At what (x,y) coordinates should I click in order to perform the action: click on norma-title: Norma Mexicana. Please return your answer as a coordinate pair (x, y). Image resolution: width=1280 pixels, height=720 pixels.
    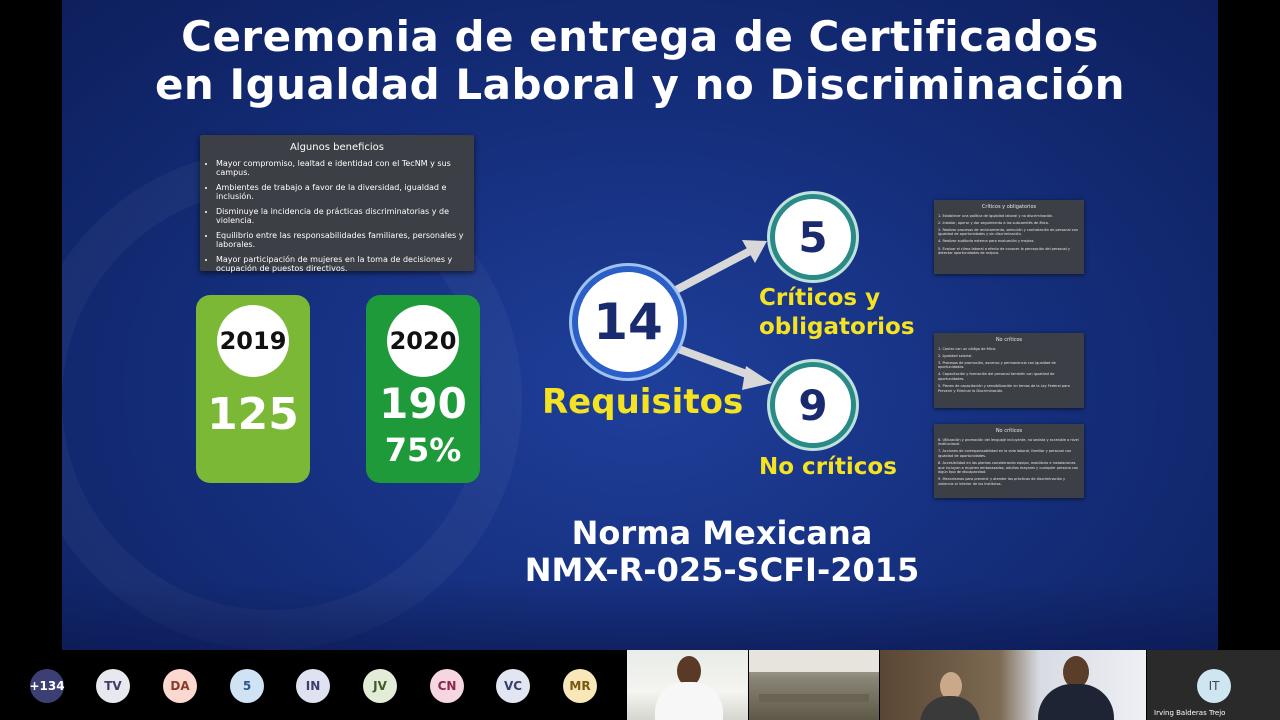
    Looking at the image, I should click on (722, 533).